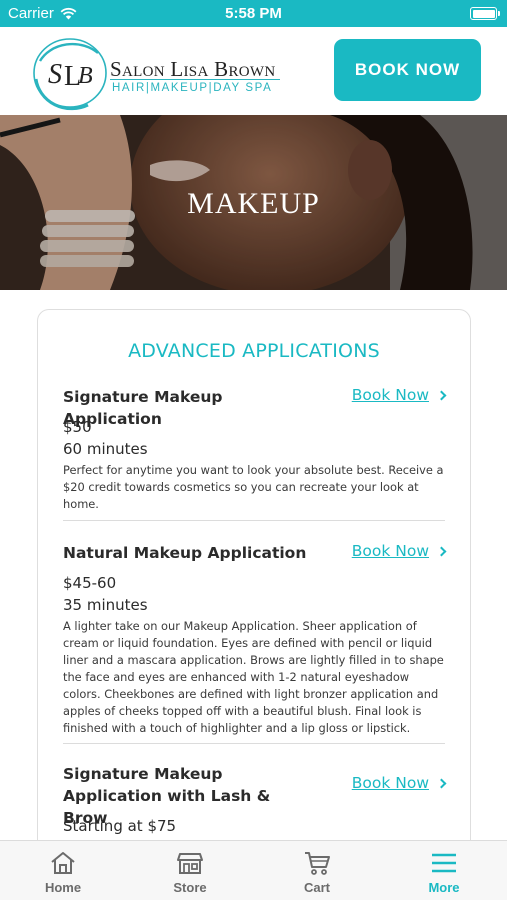  Describe the element at coordinates (444, 863) in the screenshot. I see `menu-icon` at that location.